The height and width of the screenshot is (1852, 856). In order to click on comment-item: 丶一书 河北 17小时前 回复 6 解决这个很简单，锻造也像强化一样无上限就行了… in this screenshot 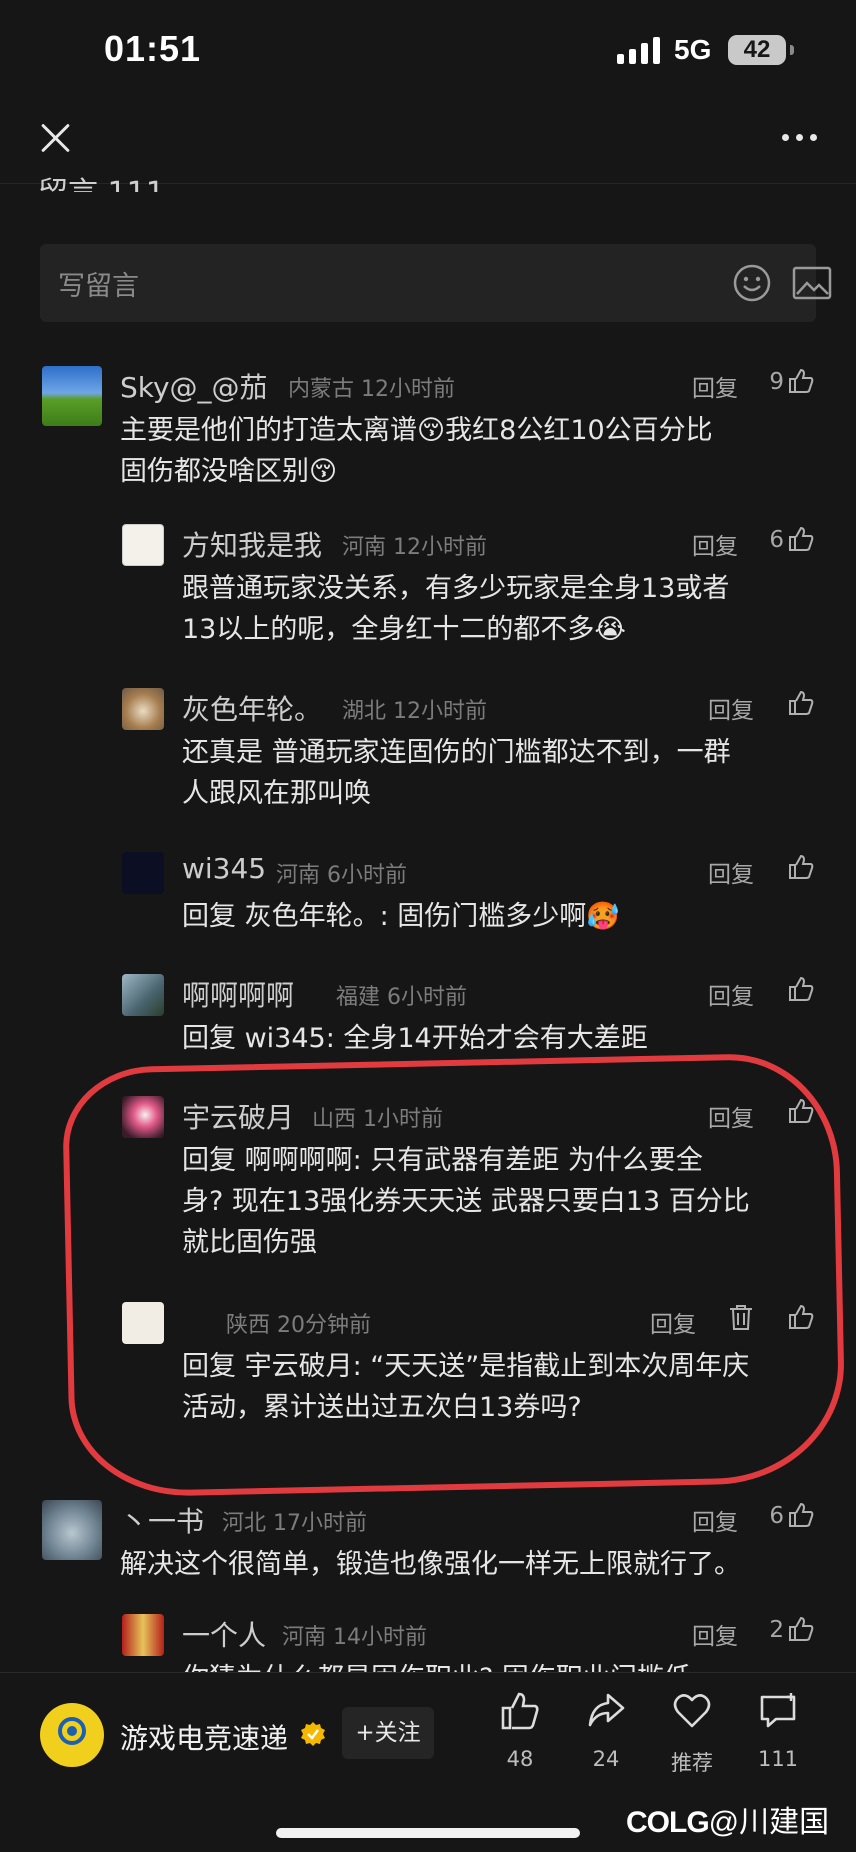, I will do `click(429, 1545)`.